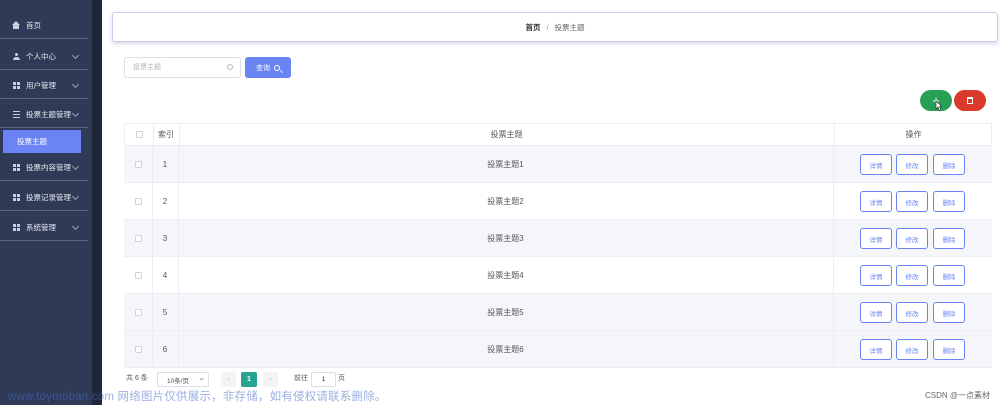 This screenshot has width=1000, height=405. I want to click on page-size-select: 10条/页, so click(183, 379).